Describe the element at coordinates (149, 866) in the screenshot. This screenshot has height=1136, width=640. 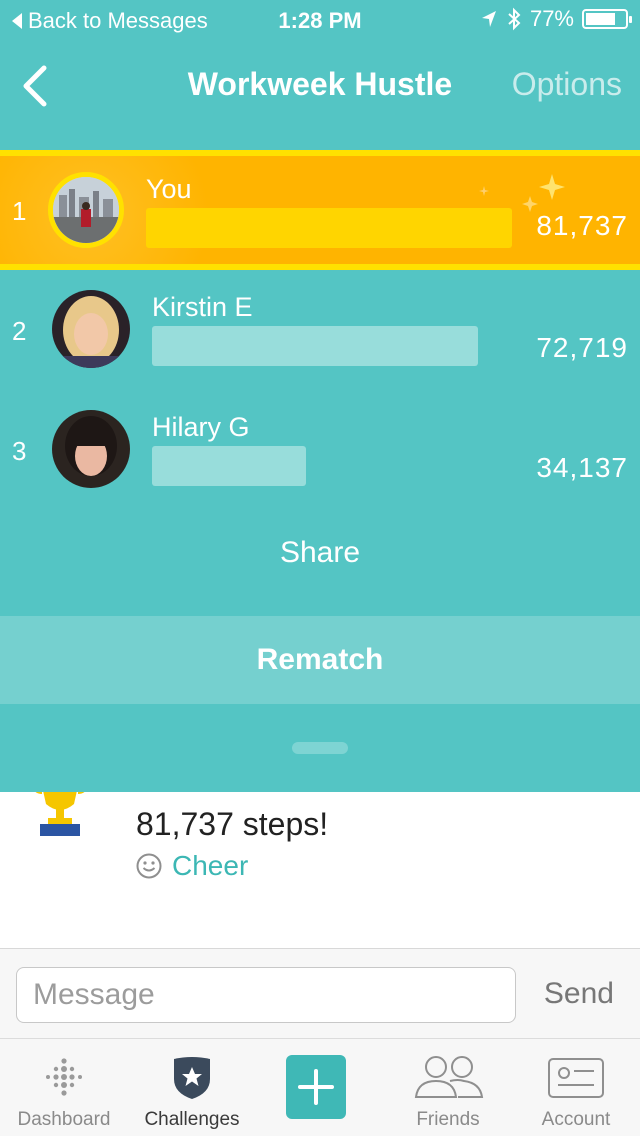
I see `smiley-icon` at that location.